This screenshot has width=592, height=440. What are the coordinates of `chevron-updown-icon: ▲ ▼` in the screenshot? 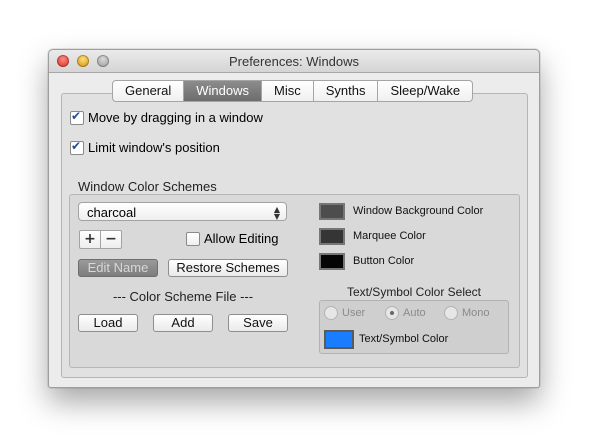 It's located at (276, 213).